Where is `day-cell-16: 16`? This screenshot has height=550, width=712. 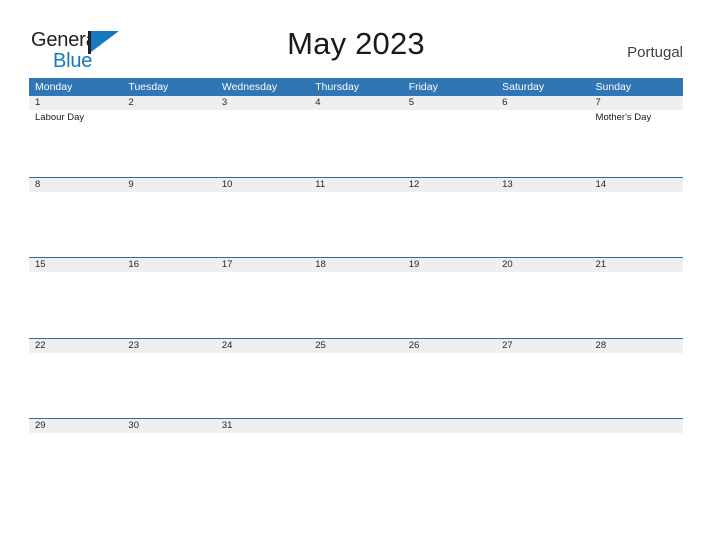
day-cell-16: 16 is located at coordinates (169, 298).